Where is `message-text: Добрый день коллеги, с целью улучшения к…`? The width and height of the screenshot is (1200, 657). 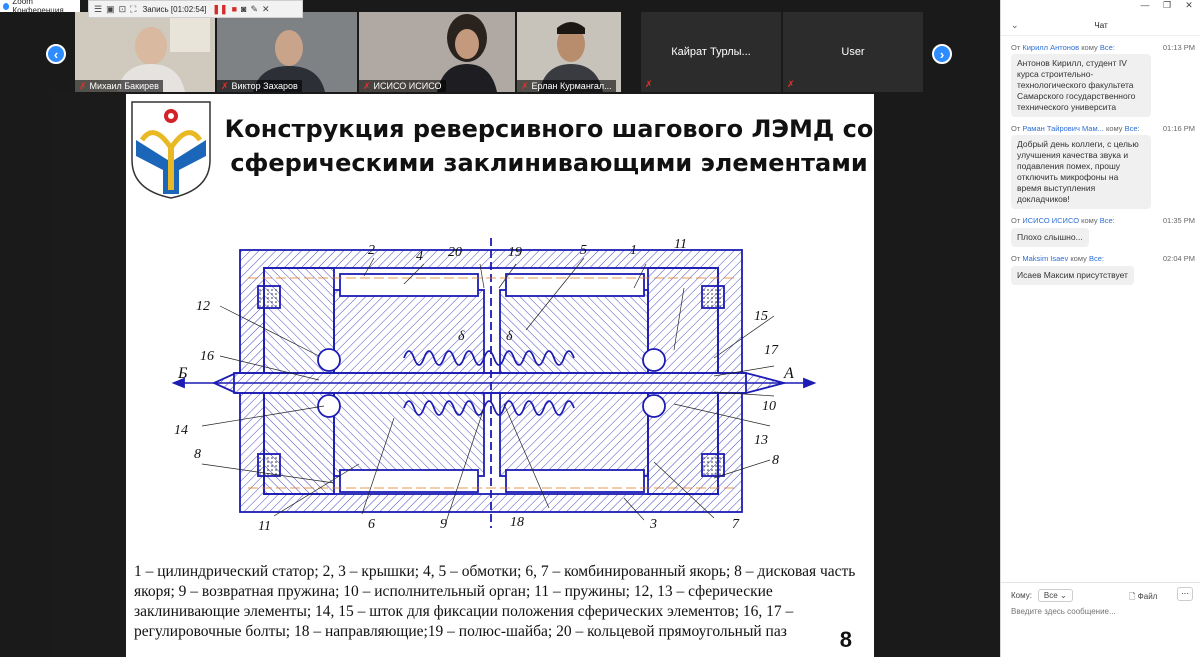
message-text: Добрый день коллеги, с целью улучшения к… is located at coordinates (1081, 172).